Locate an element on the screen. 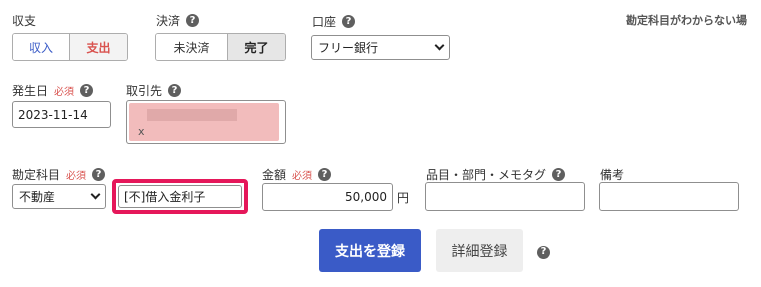 This screenshot has height=287, width=761. unsettled-option: 未決済 is located at coordinates (192, 47).